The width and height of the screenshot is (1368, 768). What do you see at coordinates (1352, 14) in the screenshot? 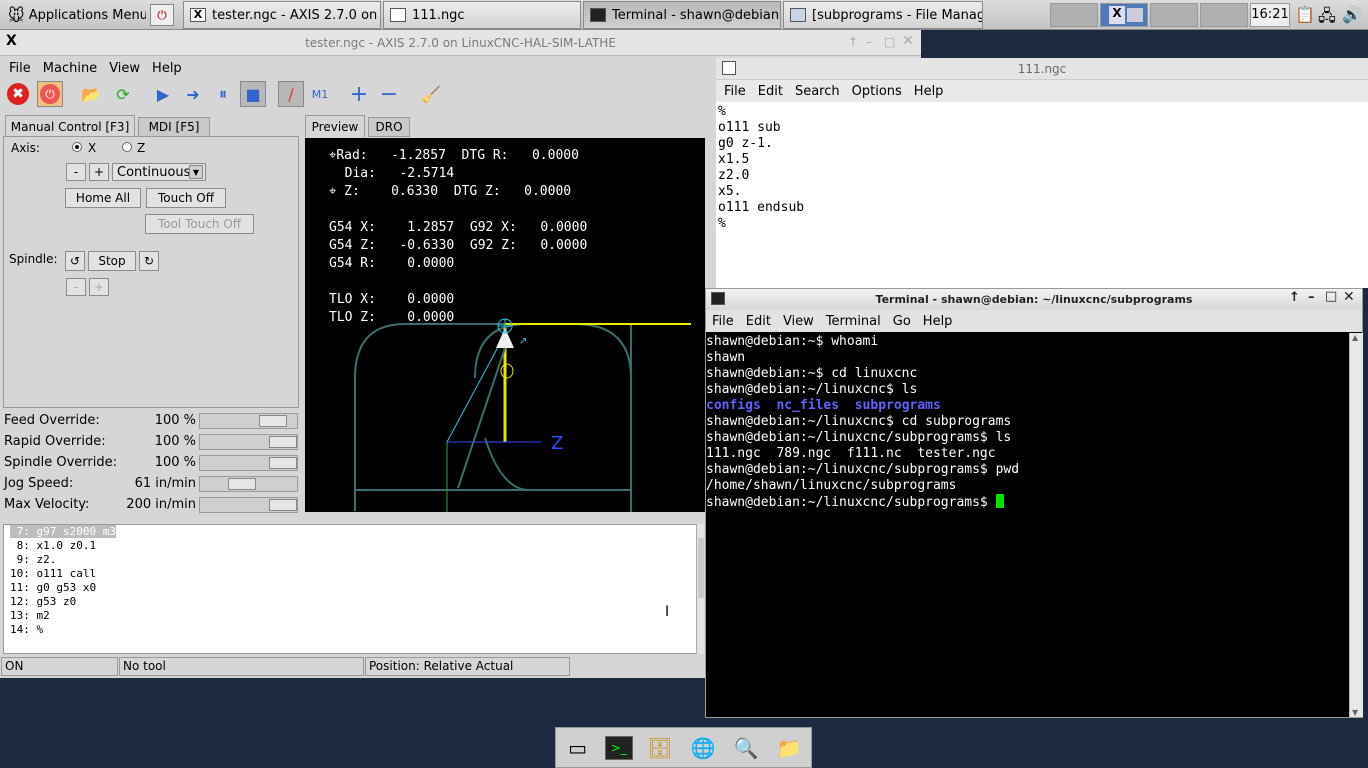
I see `volume-icon: 🔊` at bounding box center [1352, 14].